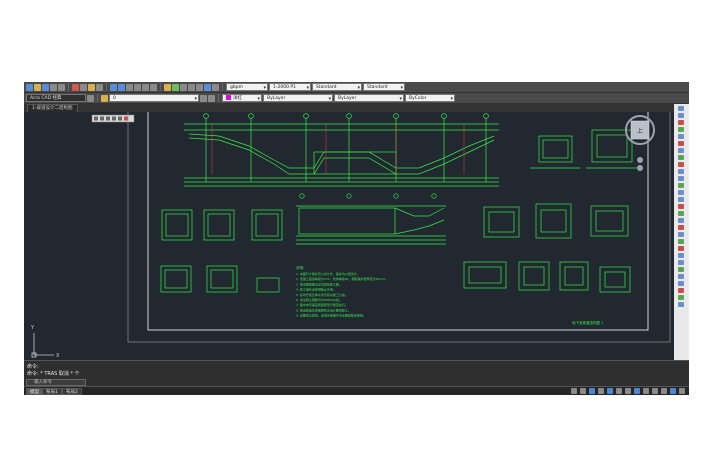 The width and height of the screenshot is (720, 450). What do you see at coordinates (356, 390) in the screenshot?
I see `status-bar: 模型 布局1 布局2` at bounding box center [356, 390].